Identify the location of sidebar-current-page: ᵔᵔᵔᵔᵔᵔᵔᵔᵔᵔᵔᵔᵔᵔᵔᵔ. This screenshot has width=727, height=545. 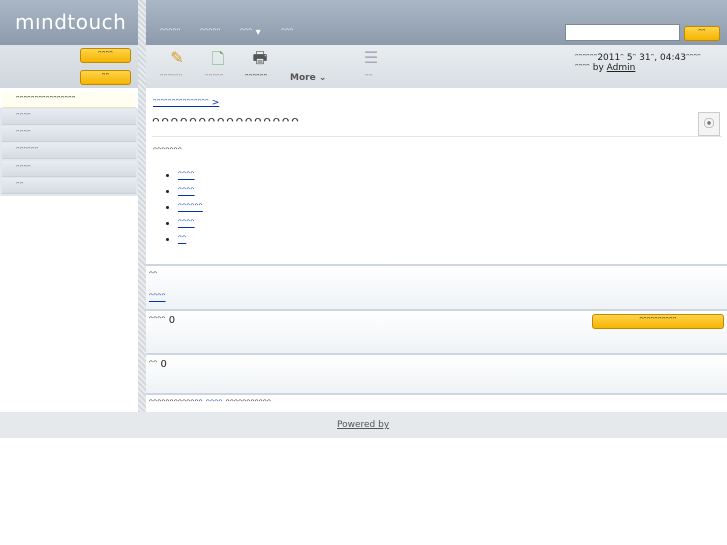
(69, 100).